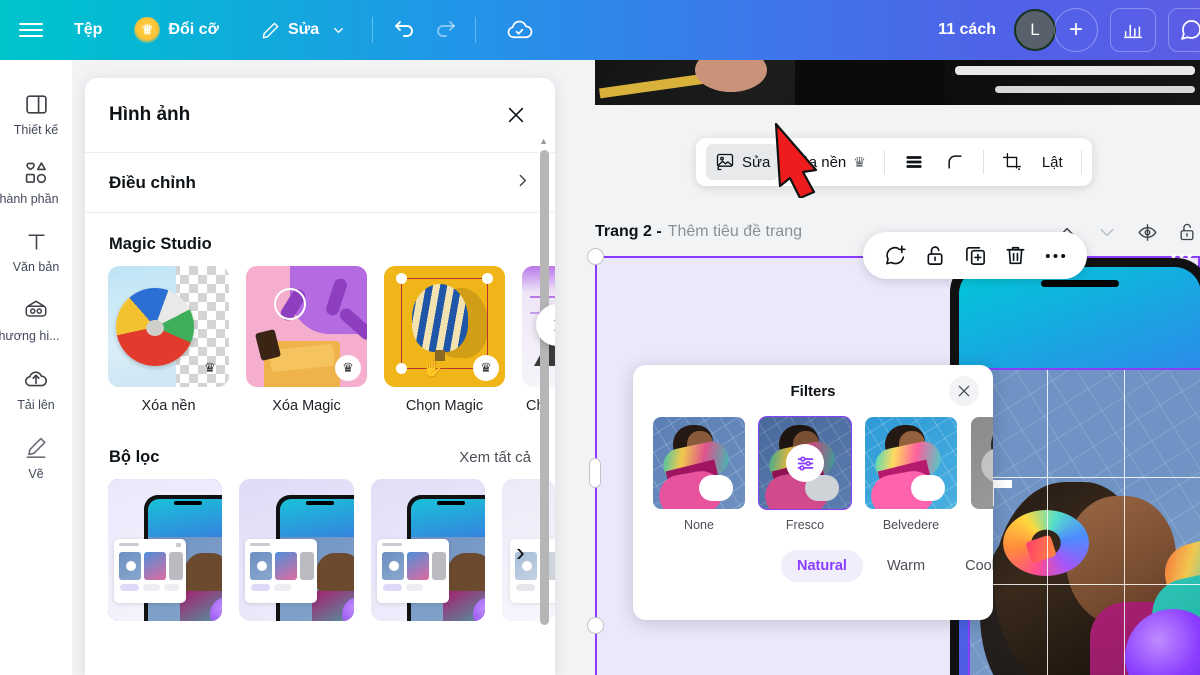 The height and width of the screenshot is (675, 1200). What do you see at coordinates (520, 552) in the screenshot?
I see `chevron-right-icon: ›` at bounding box center [520, 552].